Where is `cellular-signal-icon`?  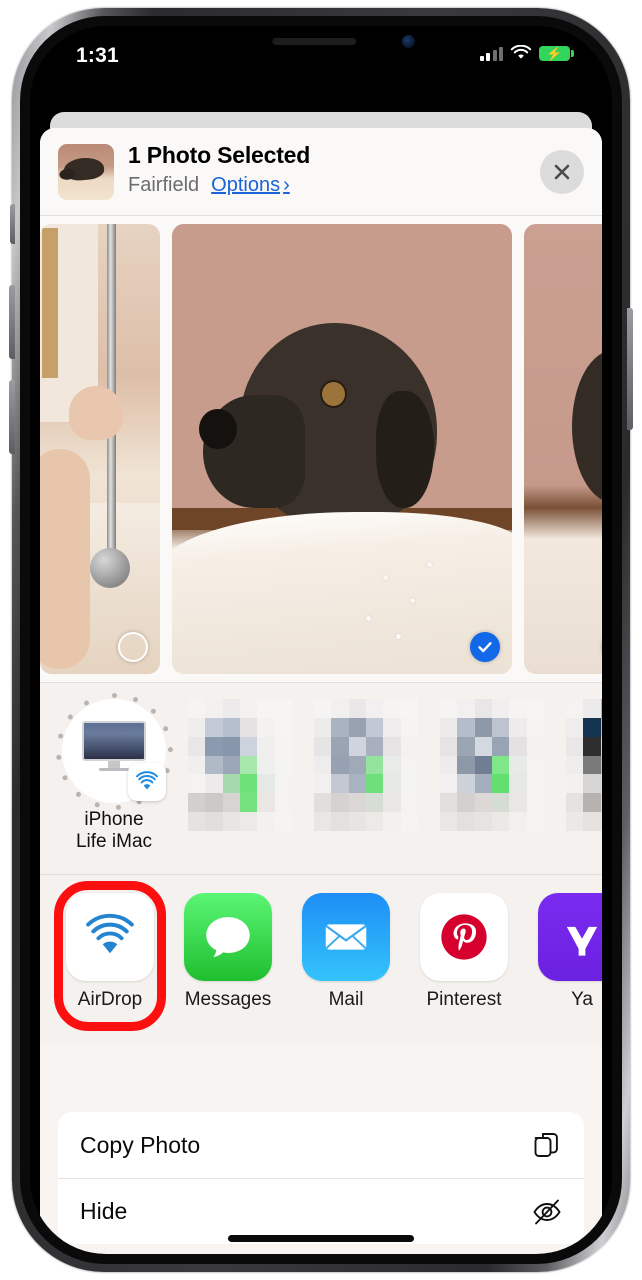 cellular-signal-icon is located at coordinates (491, 53).